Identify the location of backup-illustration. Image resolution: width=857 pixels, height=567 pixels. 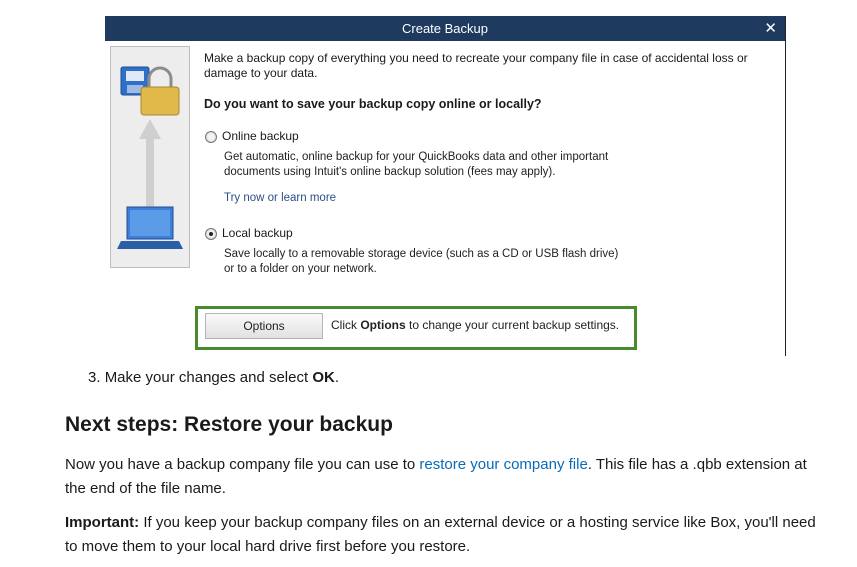
(150, 157).